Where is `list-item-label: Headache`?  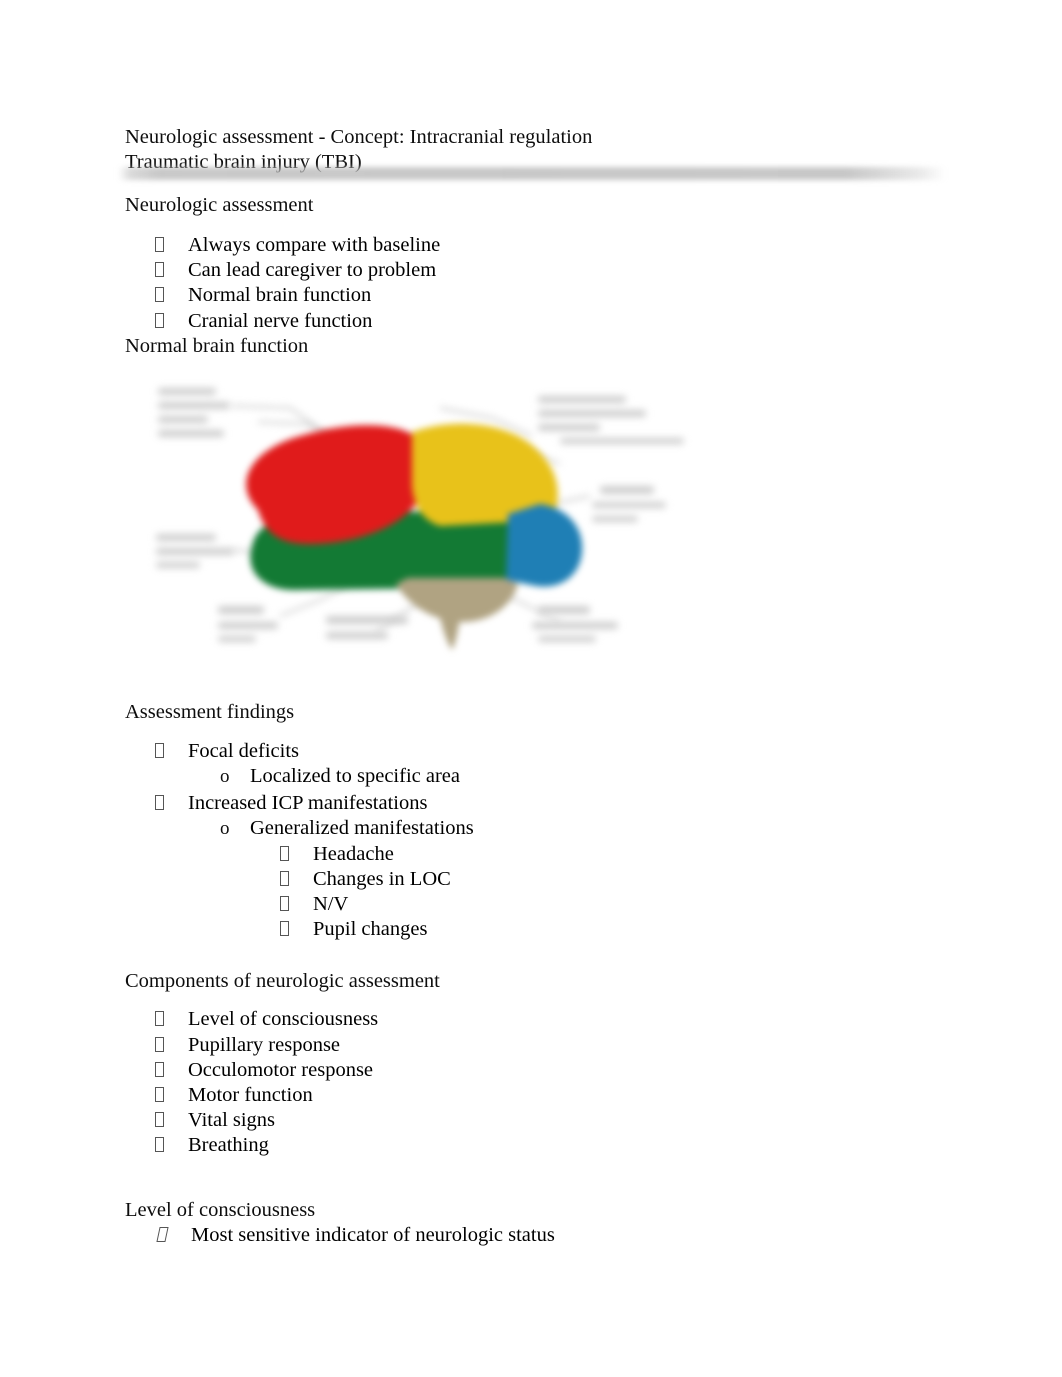
list-item-label: Headache is located at coordinates (353, 854).